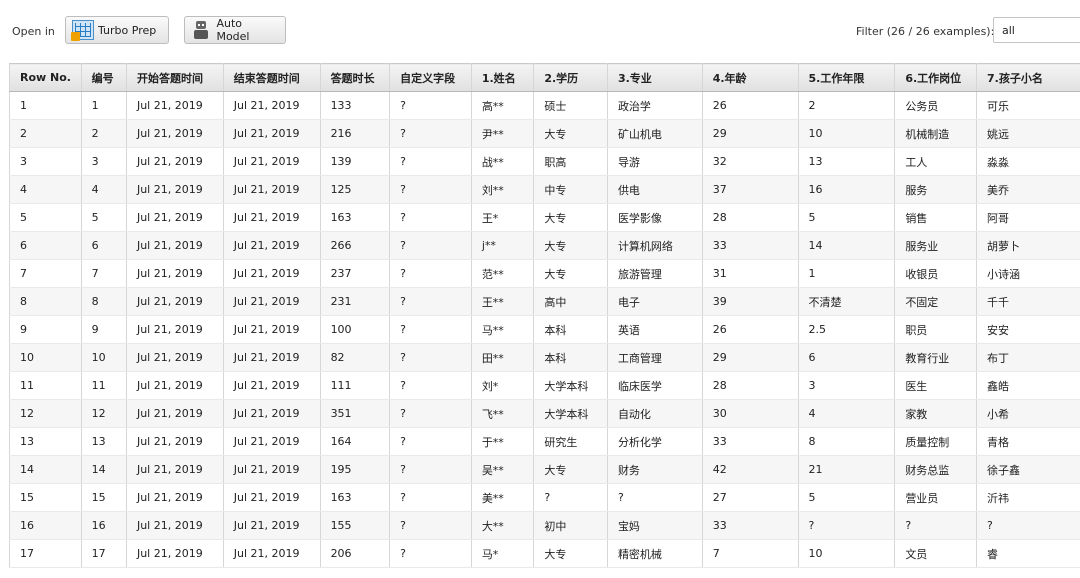  What do you see at coordinates (430, 77) in the screenshot?
I see `column-header: 自定义字段` at bounding box center [430, 77].